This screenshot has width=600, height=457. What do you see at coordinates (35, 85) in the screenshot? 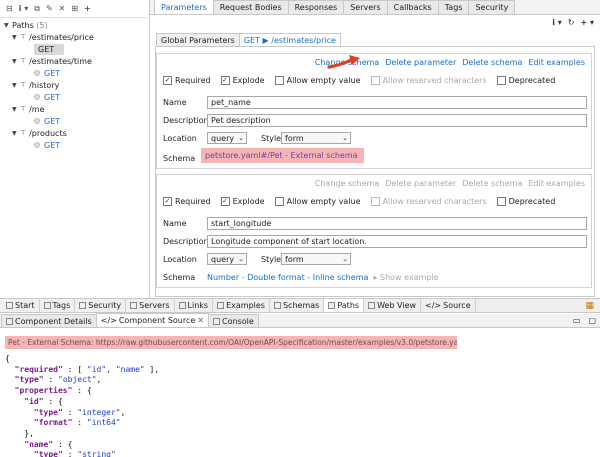
I see `tree-path-item: ▼ ⊤/history` at bounding box center [35, 85].